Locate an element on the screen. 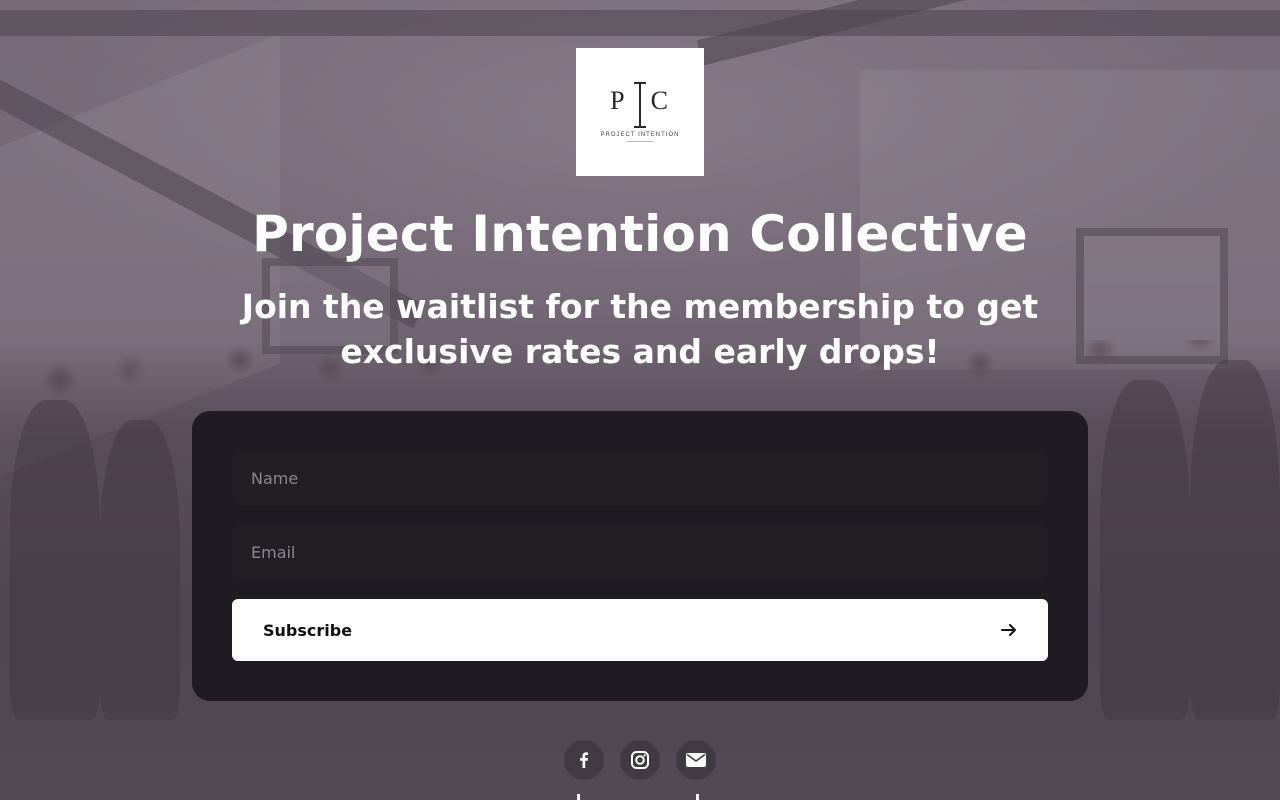 This screenshot has width=1280, height=800. facebook-icon is located at coordinates (584, 760).